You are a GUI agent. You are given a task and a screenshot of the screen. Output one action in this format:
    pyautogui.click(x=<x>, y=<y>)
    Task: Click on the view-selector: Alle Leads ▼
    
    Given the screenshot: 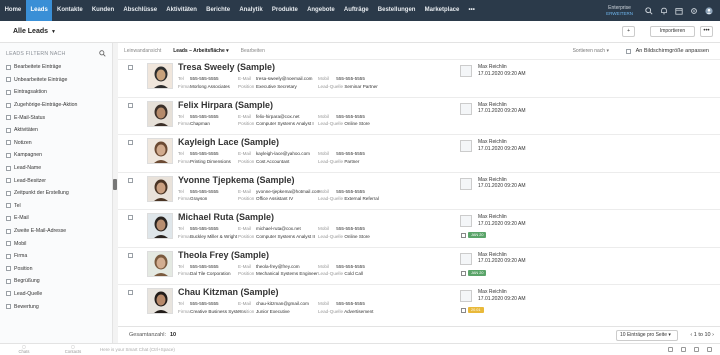 What is the action you would take?
    pyautogui.click(x=34, y=31)
    